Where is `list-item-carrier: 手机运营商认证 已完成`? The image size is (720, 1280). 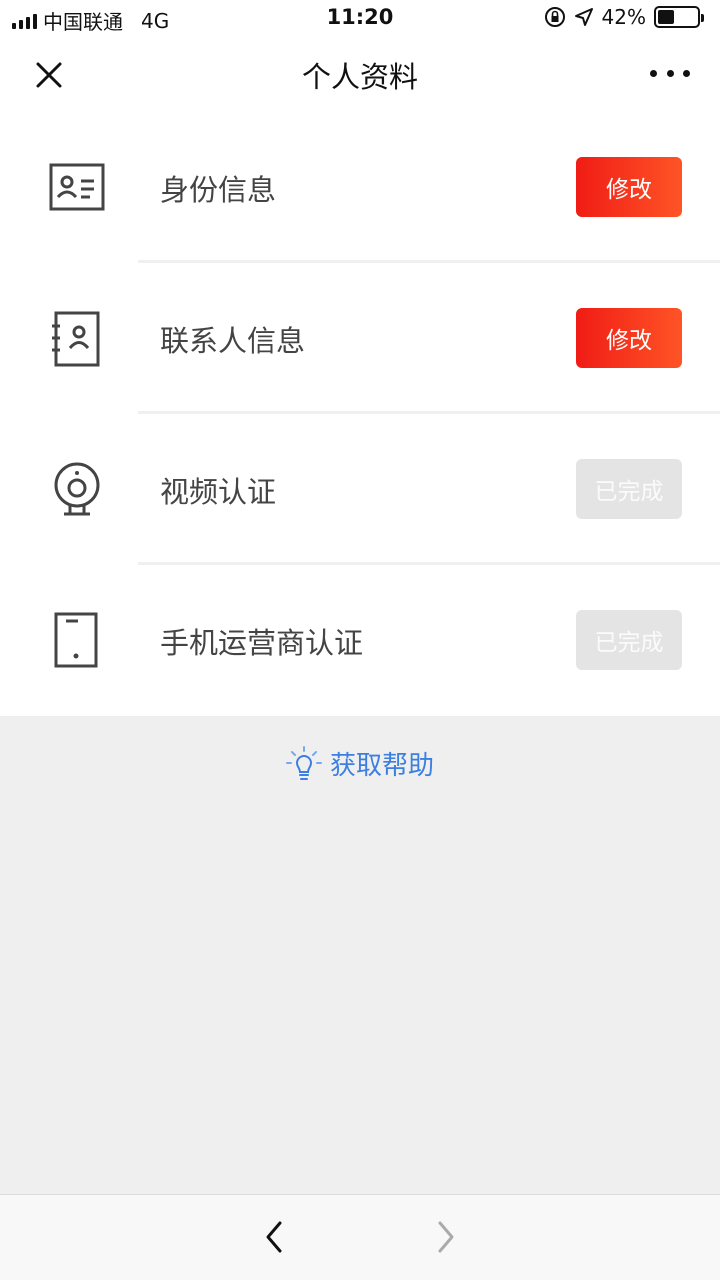
list-item-carrier: 手机运营商认证 已完成 is located at coordinates (360, 640).